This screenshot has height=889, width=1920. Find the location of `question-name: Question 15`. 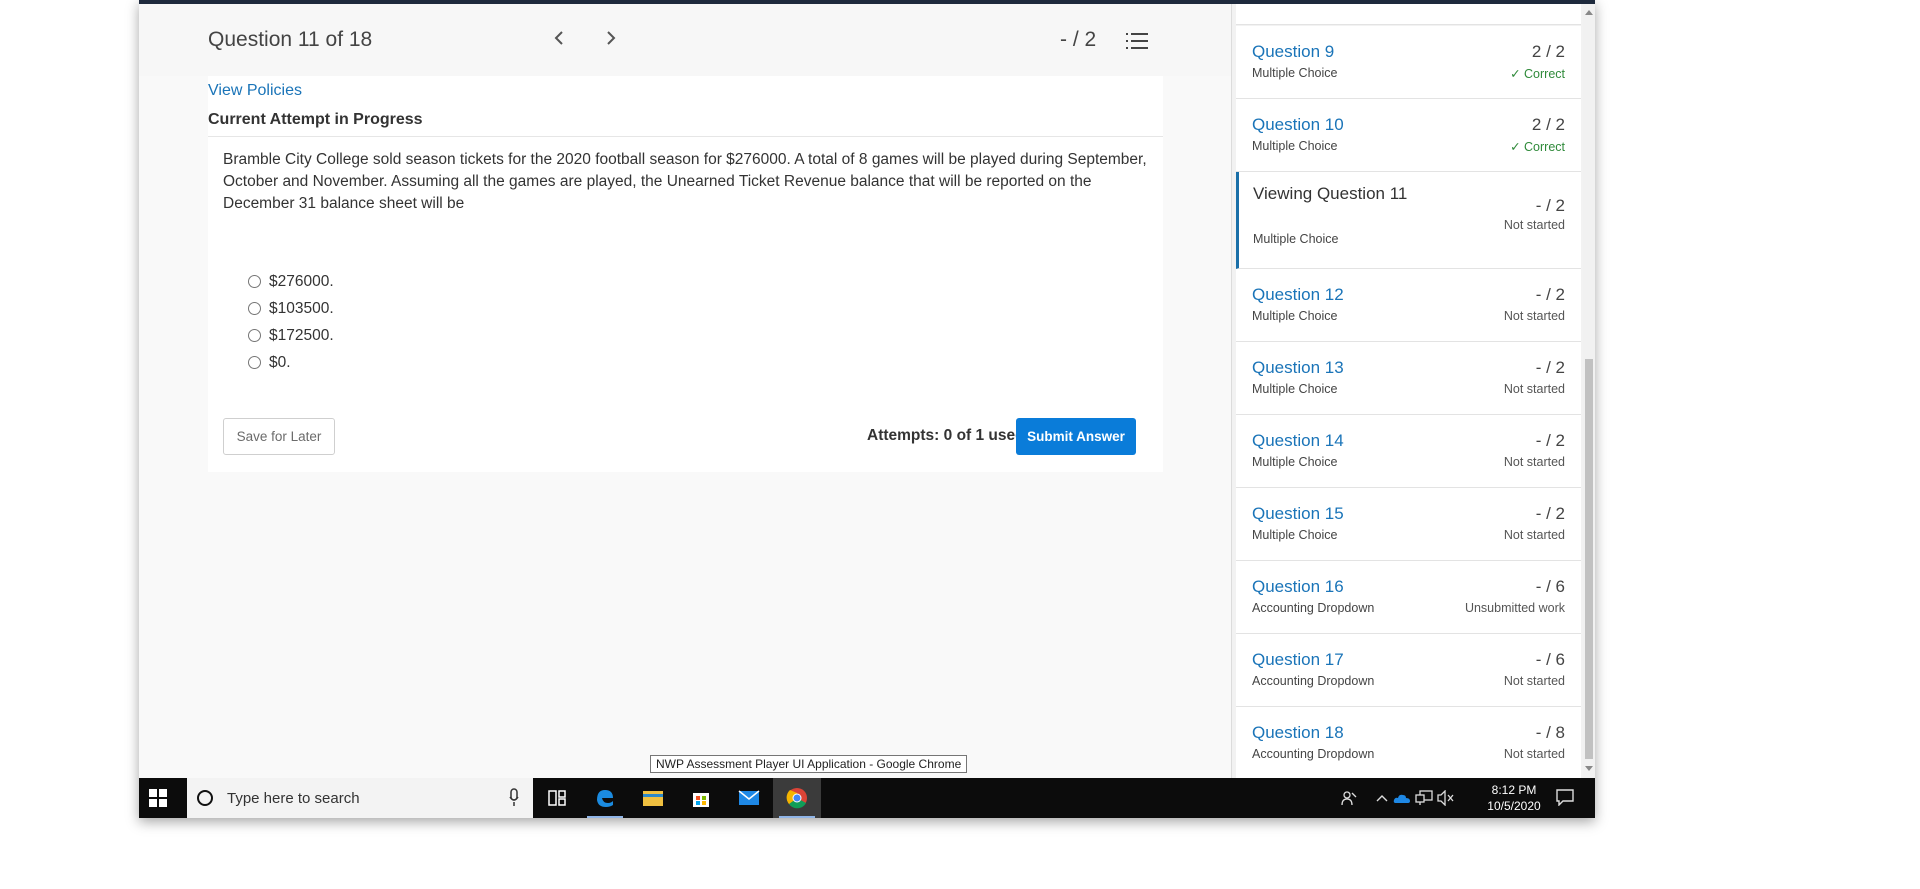

question-name: Question 15 is located at coordinates (1298, 513).